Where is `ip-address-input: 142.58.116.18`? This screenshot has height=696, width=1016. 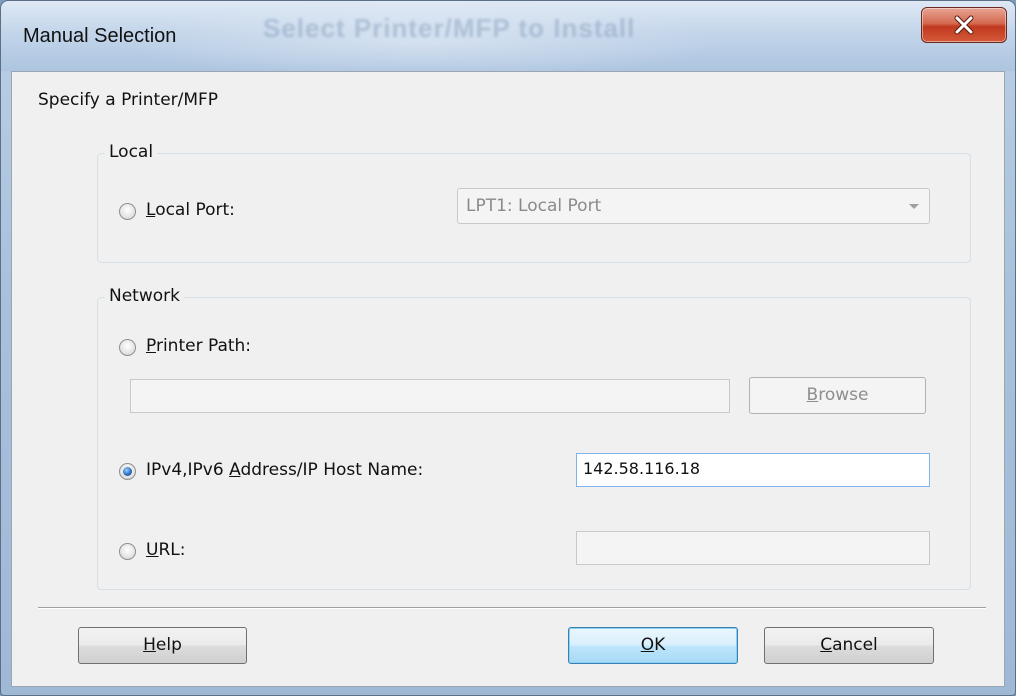 ip-address-input: 142.58.116.18 is located at coordinates (753, 470).